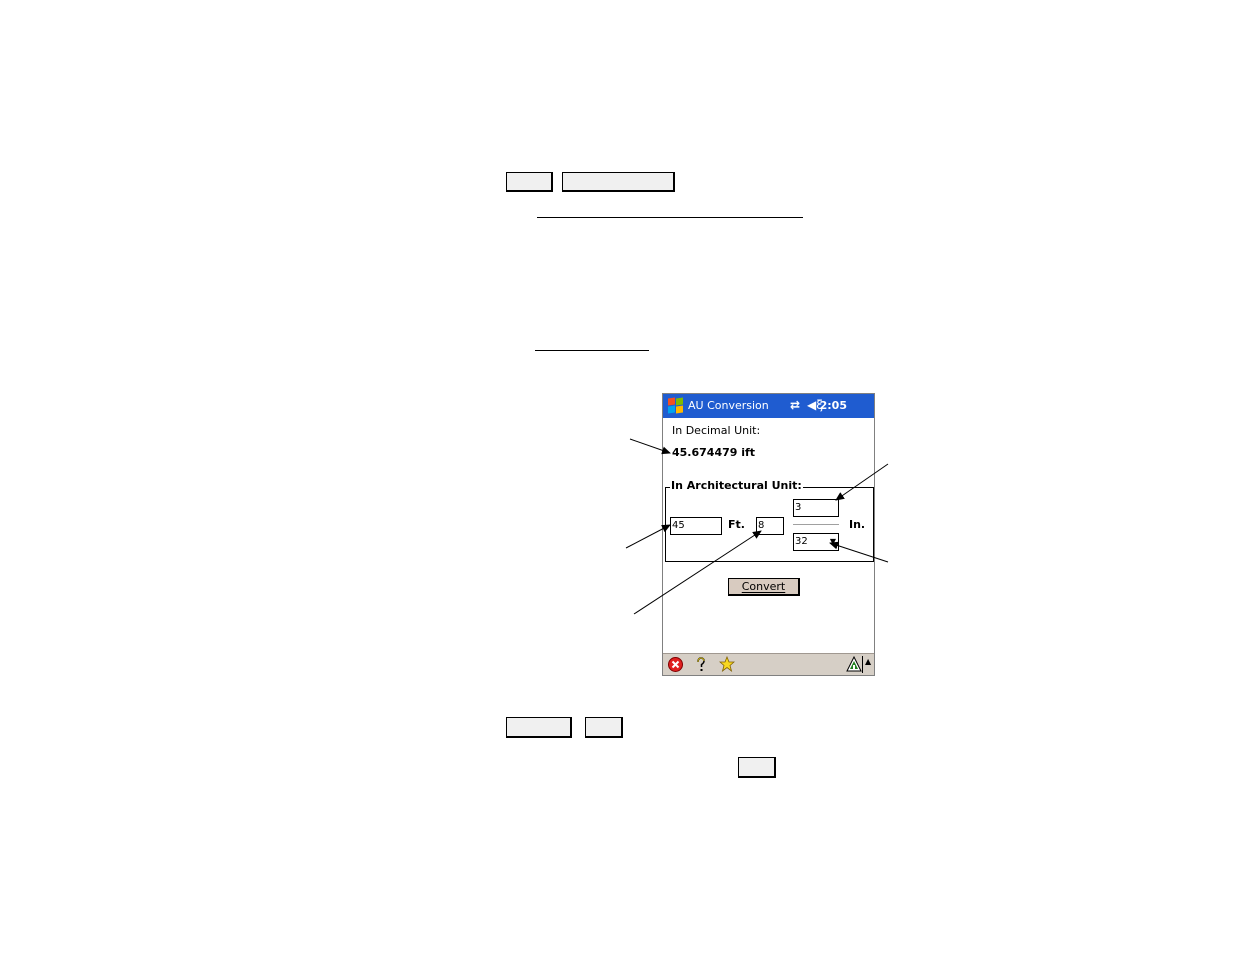  I want to click on app-title: AU Conversion, so click(728, 405).